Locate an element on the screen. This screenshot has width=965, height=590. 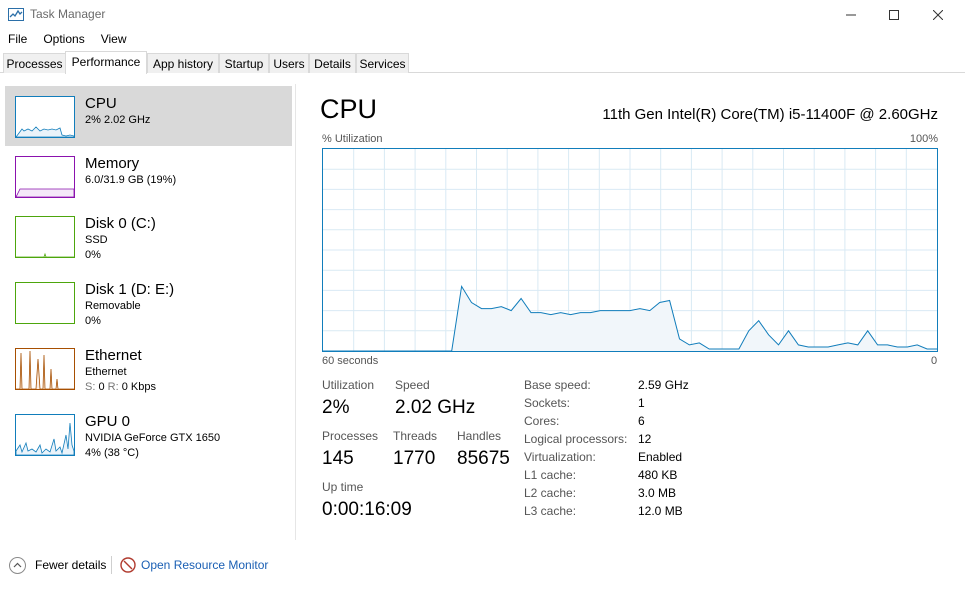
memory-thumbnail-graph is located at coordinates (45, 177).